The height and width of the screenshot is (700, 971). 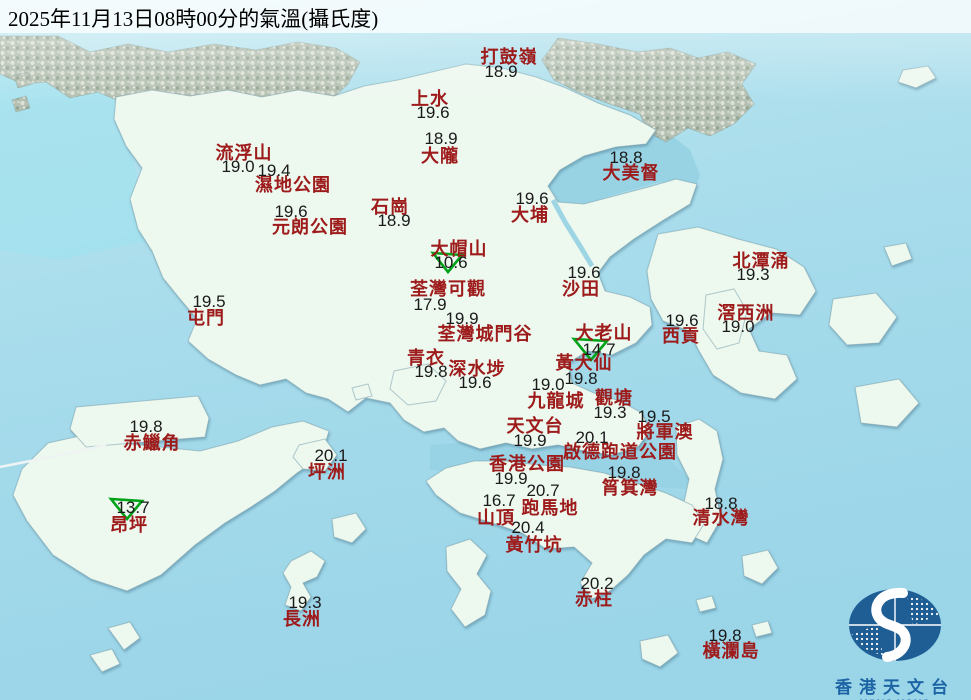 What do you see at coordinates (895, 687) in the screenshot?
I see `hko-logo-chinese-text: 香港天文台` at bounding box center [895, 687].